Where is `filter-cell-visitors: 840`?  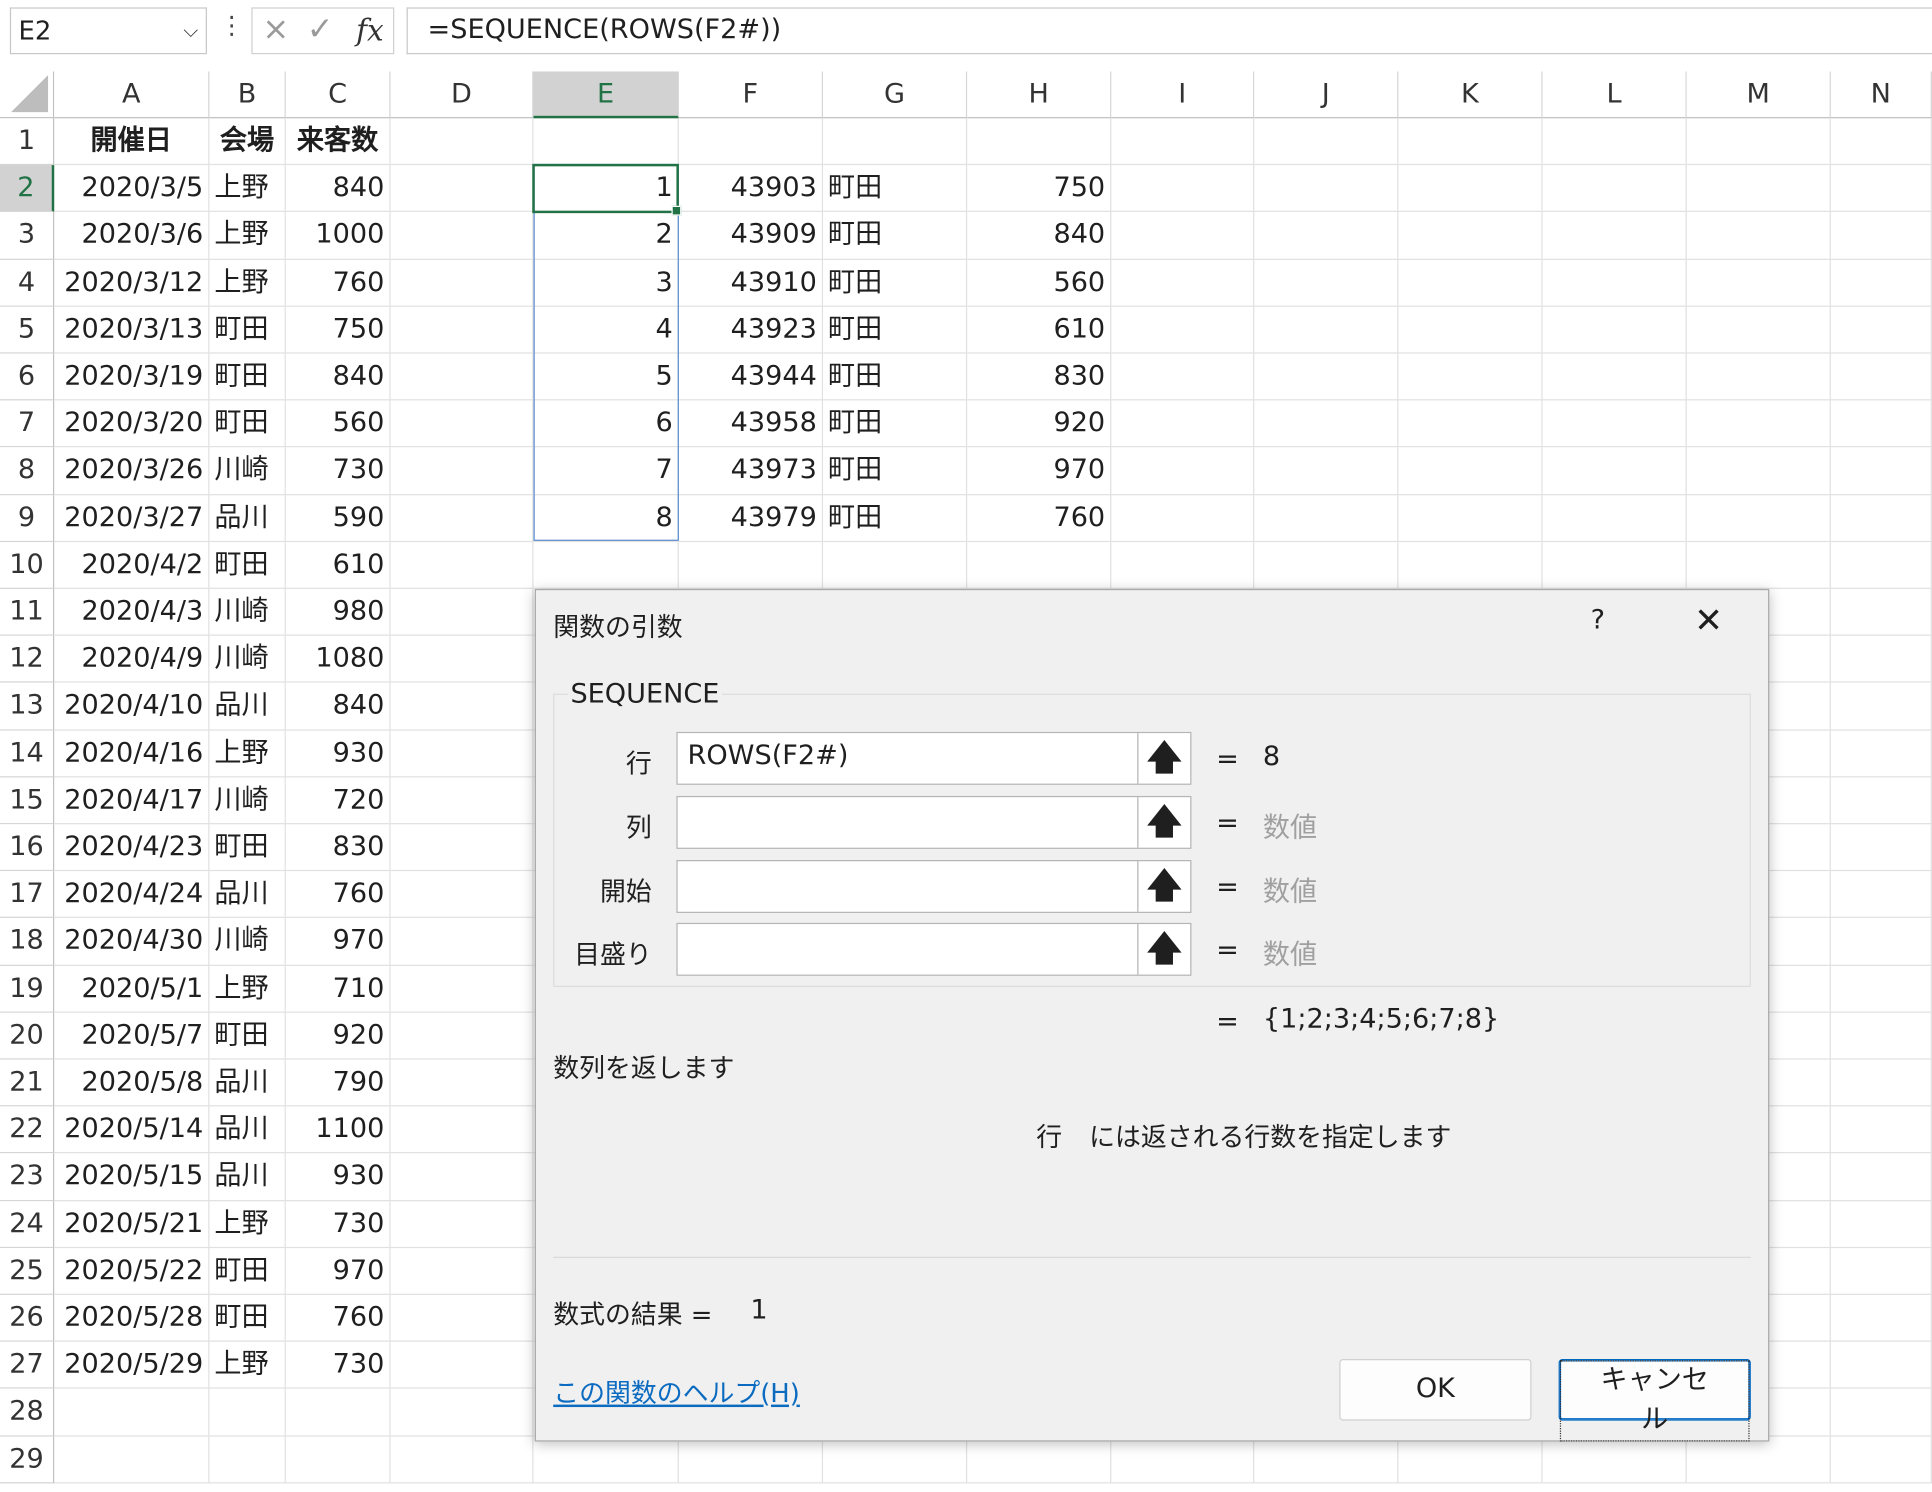 filter-cell-visitors: 840 is located at coordinates (1039, 236).